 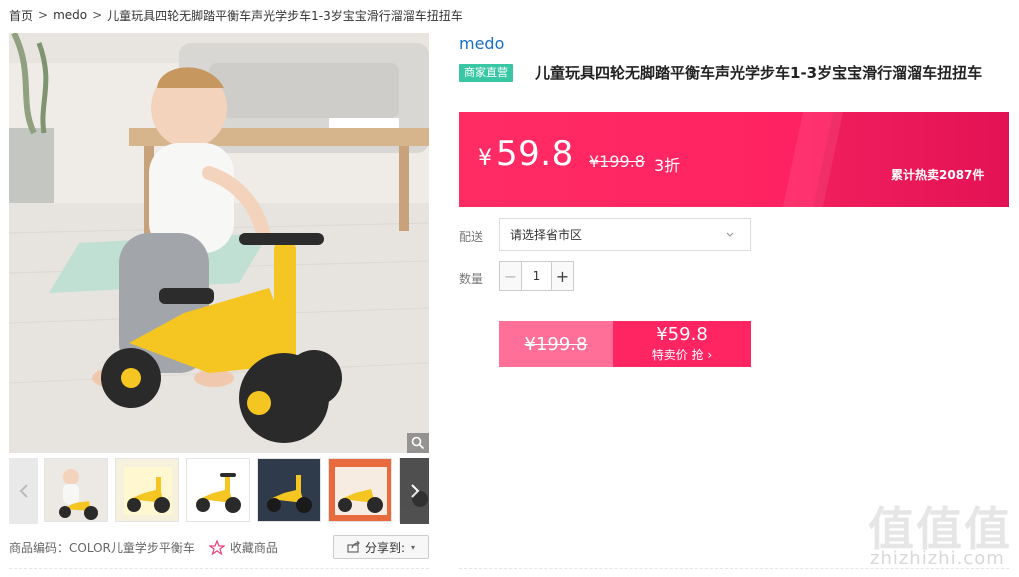 I want to click on product-title: 儿童玩具四轮无脚踏平衡车声光学步车1-3岁宝宝滑行溜溜车扭扭车, so click(x=759, y=73).